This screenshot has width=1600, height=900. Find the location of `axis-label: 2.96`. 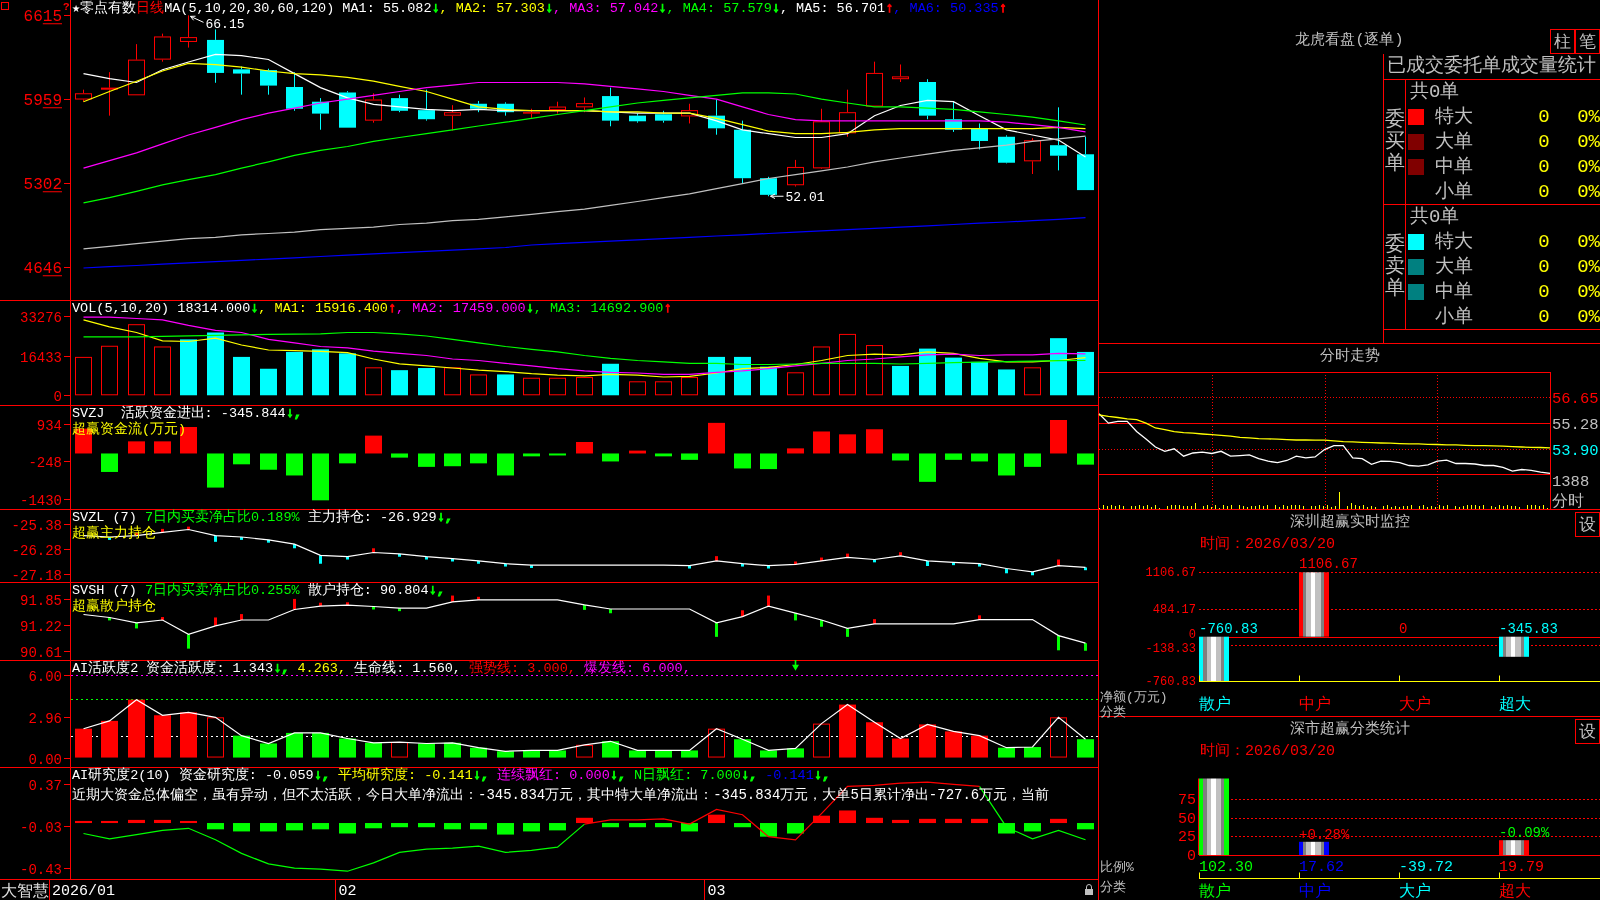

axis-label: 2.96 is located at coordinates (45, 718).